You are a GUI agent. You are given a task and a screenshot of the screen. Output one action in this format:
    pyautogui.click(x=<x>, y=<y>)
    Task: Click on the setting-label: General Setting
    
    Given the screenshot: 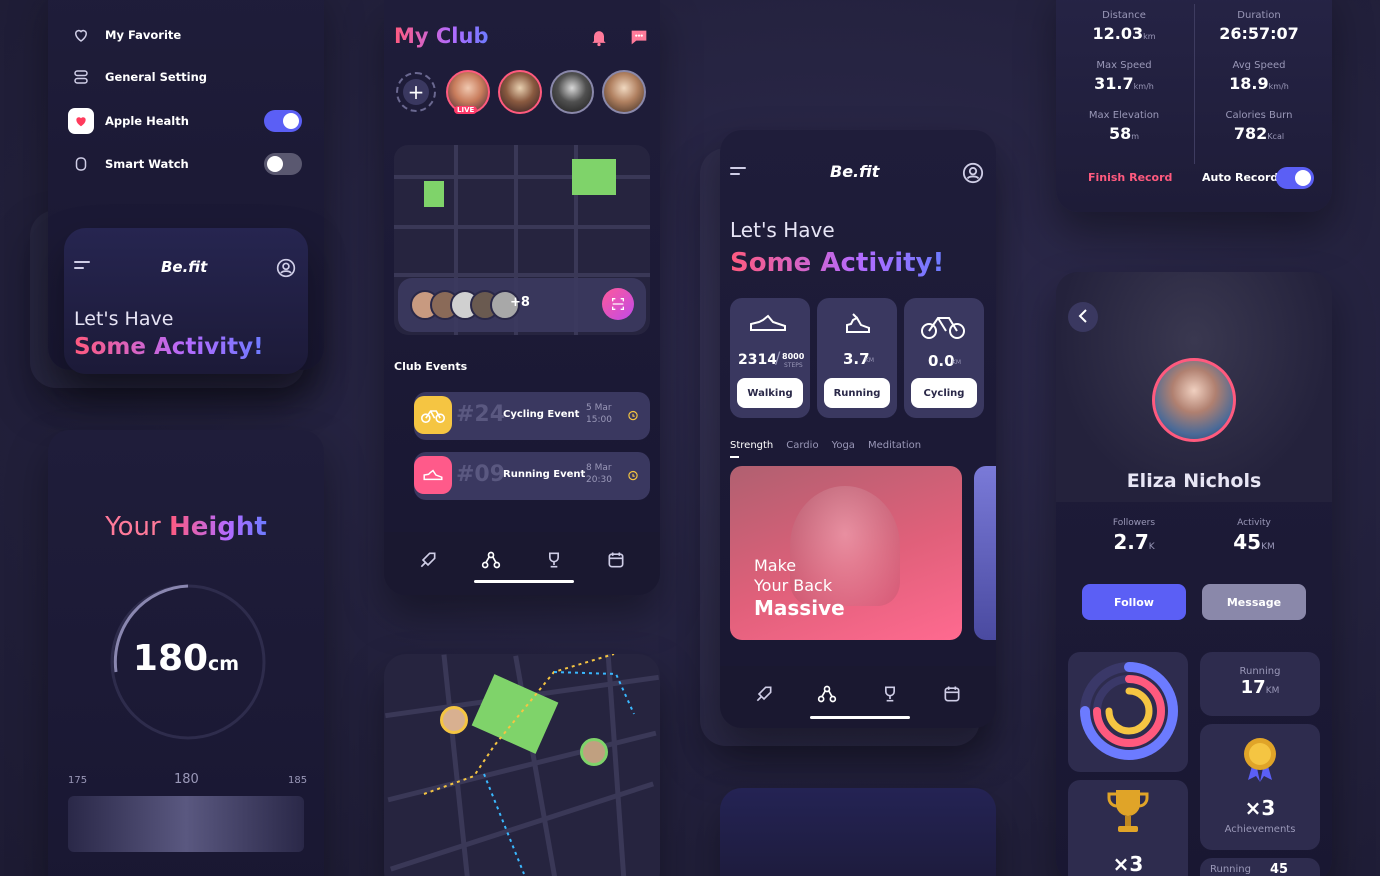 What is the action you would take?
    pyautogui.click(x=156, y=77)
    